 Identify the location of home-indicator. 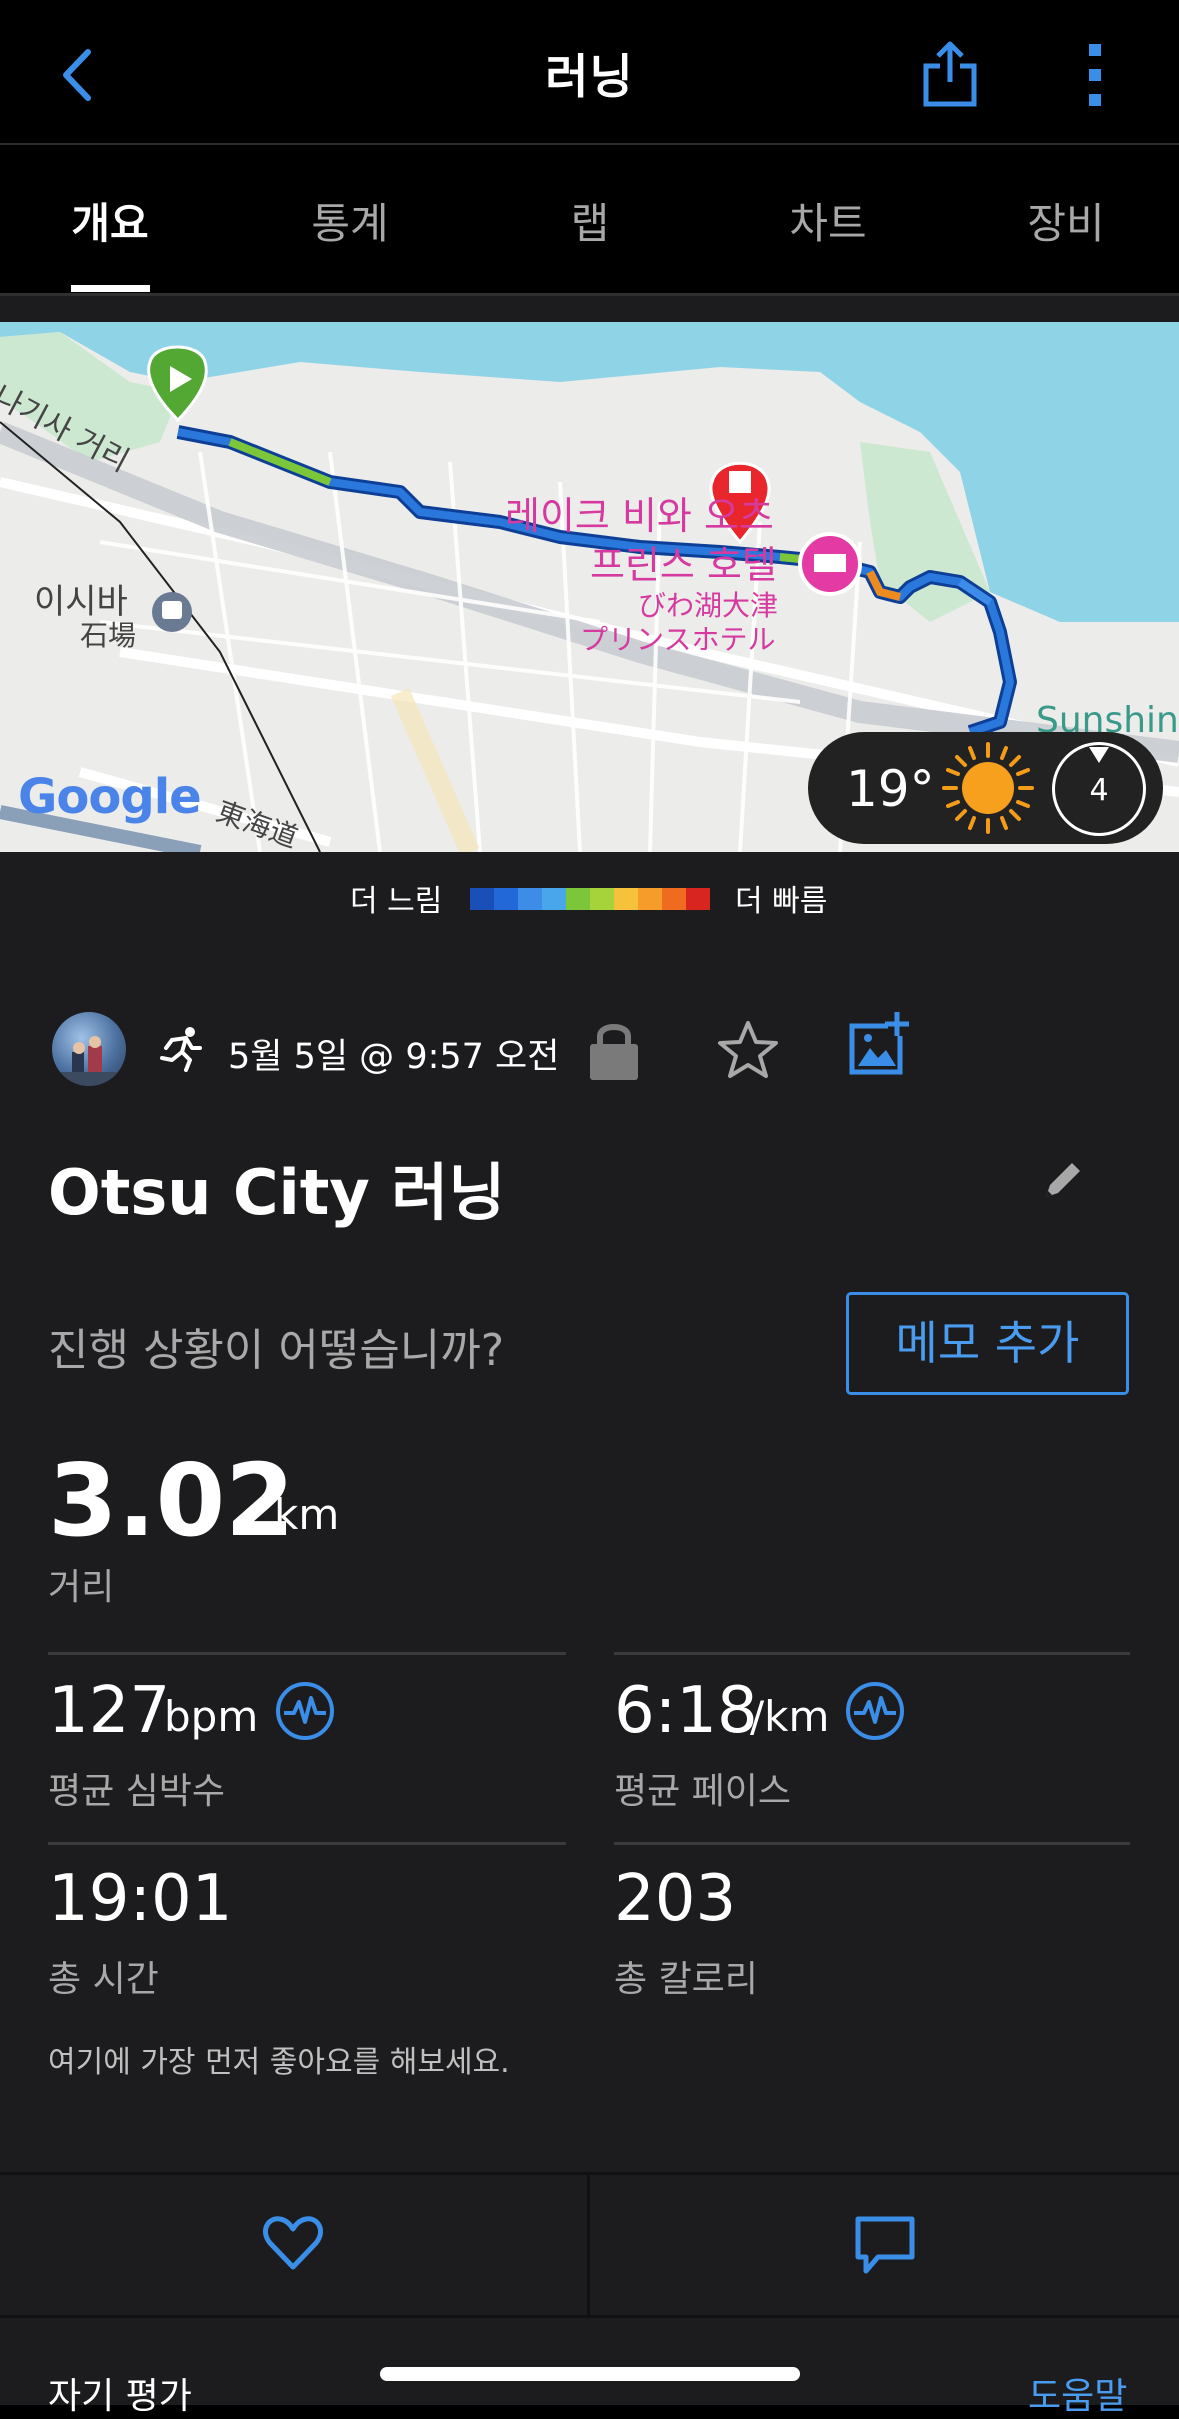
(590, 2374).